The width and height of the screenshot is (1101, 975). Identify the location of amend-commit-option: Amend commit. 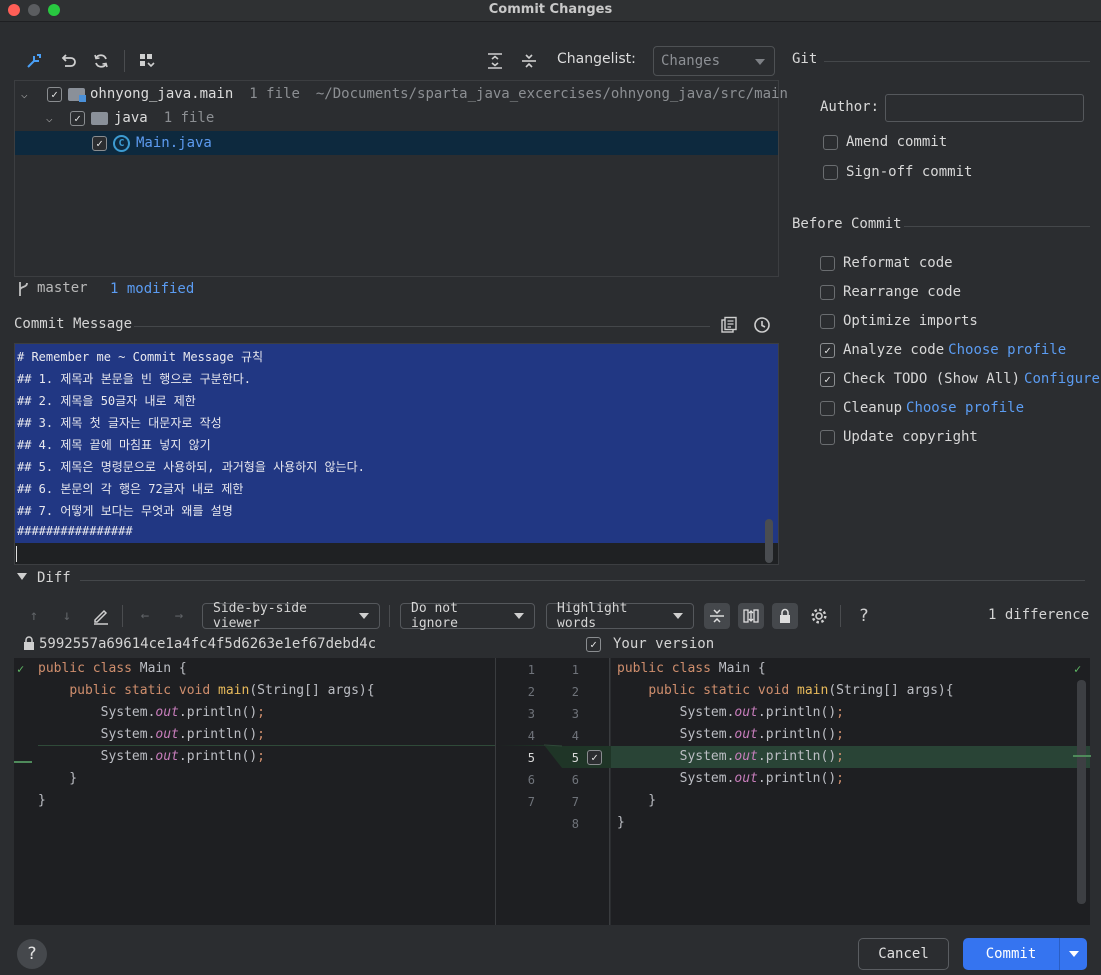
(885, 142).